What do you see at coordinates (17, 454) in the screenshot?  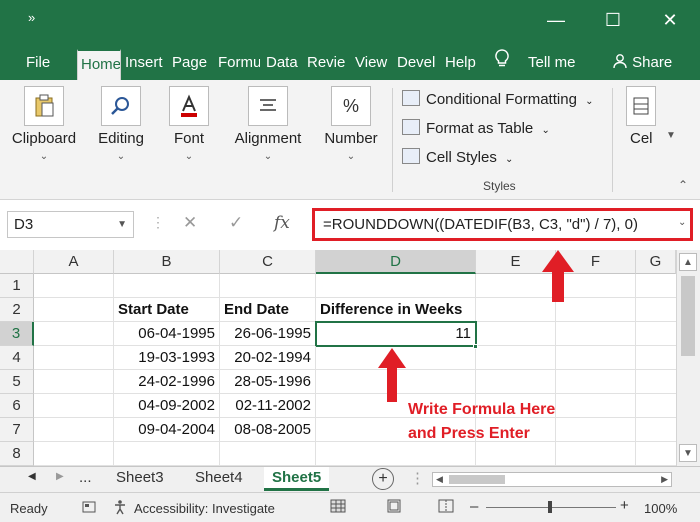 I see `row-header-8: 8` at bounding box center [17, 454].